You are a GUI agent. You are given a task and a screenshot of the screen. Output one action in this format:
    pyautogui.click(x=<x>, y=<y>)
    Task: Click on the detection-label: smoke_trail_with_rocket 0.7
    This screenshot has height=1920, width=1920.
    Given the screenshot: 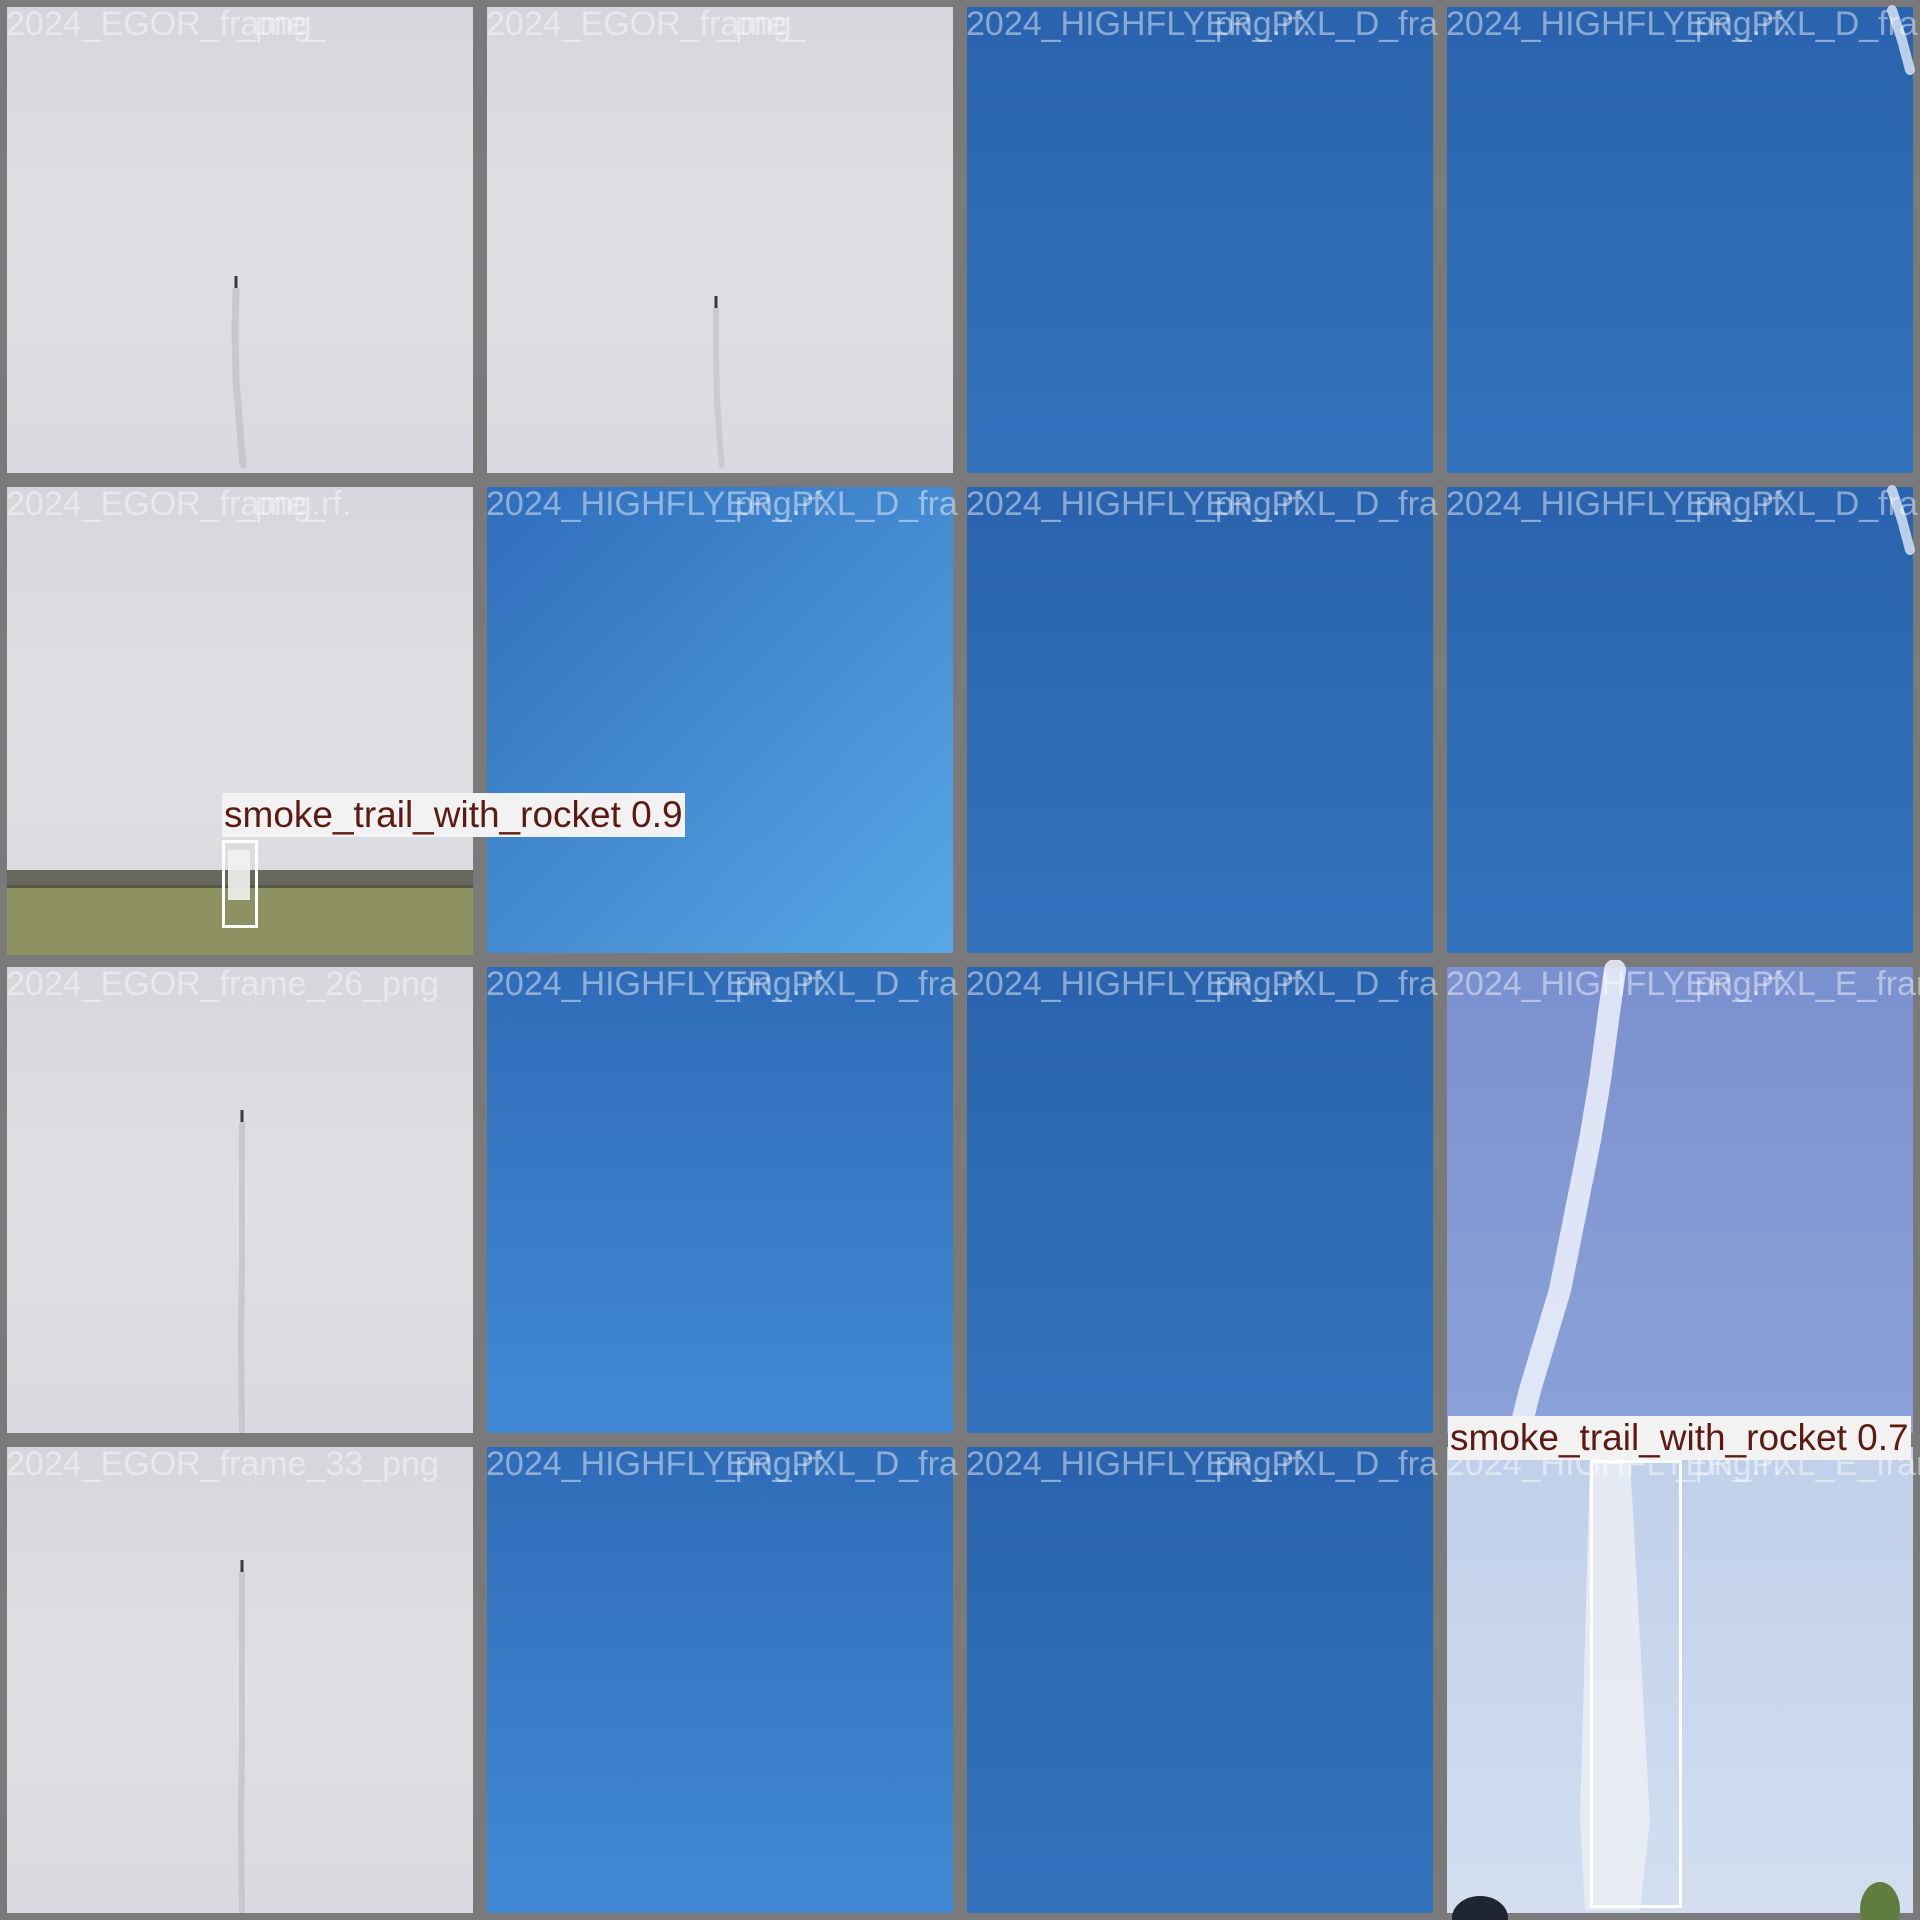 What is the action you would take?
    pyautogui.click(x=1679, y=1438)
    